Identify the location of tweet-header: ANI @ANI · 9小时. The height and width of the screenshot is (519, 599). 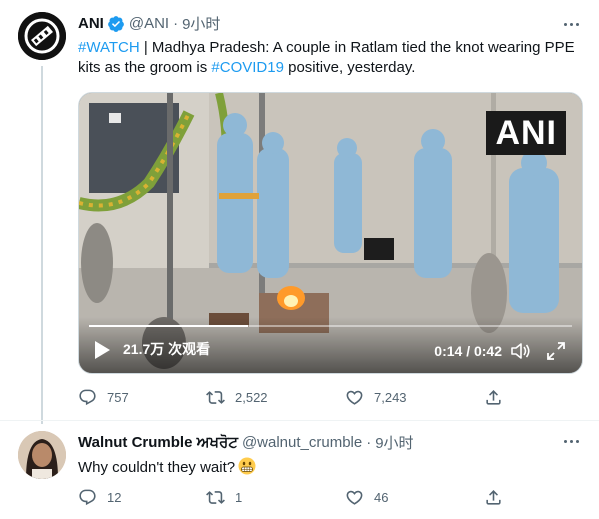
(149, 23).